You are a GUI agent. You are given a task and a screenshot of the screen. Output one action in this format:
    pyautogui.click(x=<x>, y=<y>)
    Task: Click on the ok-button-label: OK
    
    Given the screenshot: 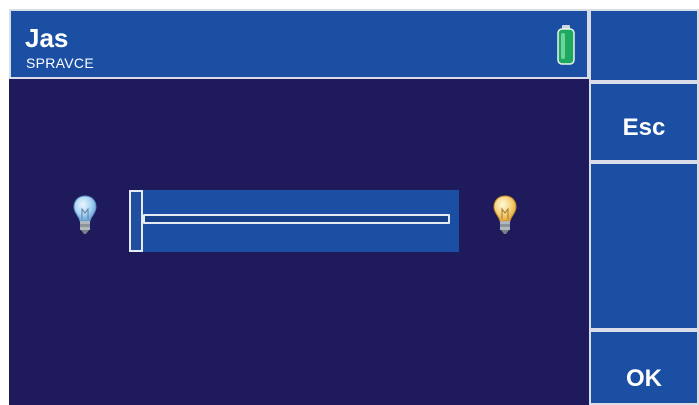 What is the action you would take?
    pyautogui.click(x=644, y=378)
    